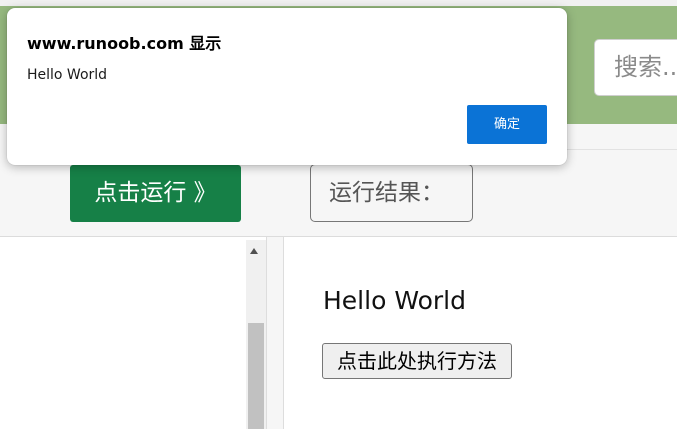 This screenshot has height=429, width=677. What do you see at coordinates (417, 361) in the screenshot?
I see `execute-method-button: 点击此处执行方法` at bounding box center [417, 361].